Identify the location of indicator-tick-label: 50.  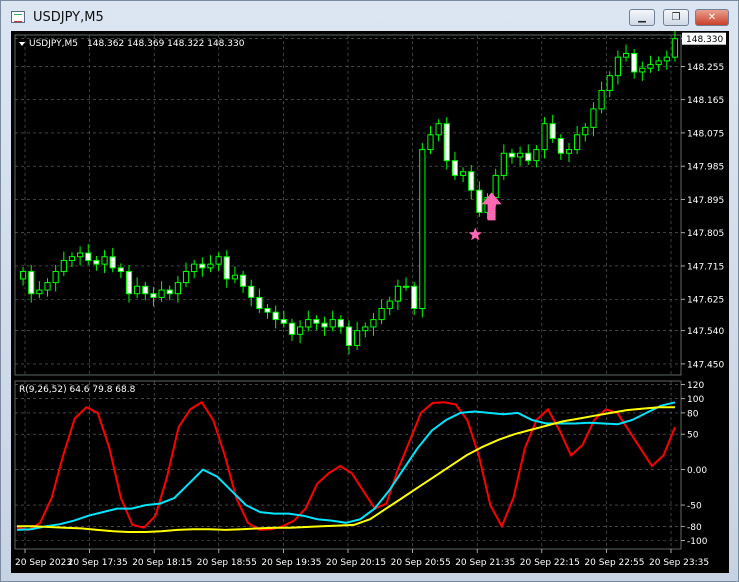
(693, 436).